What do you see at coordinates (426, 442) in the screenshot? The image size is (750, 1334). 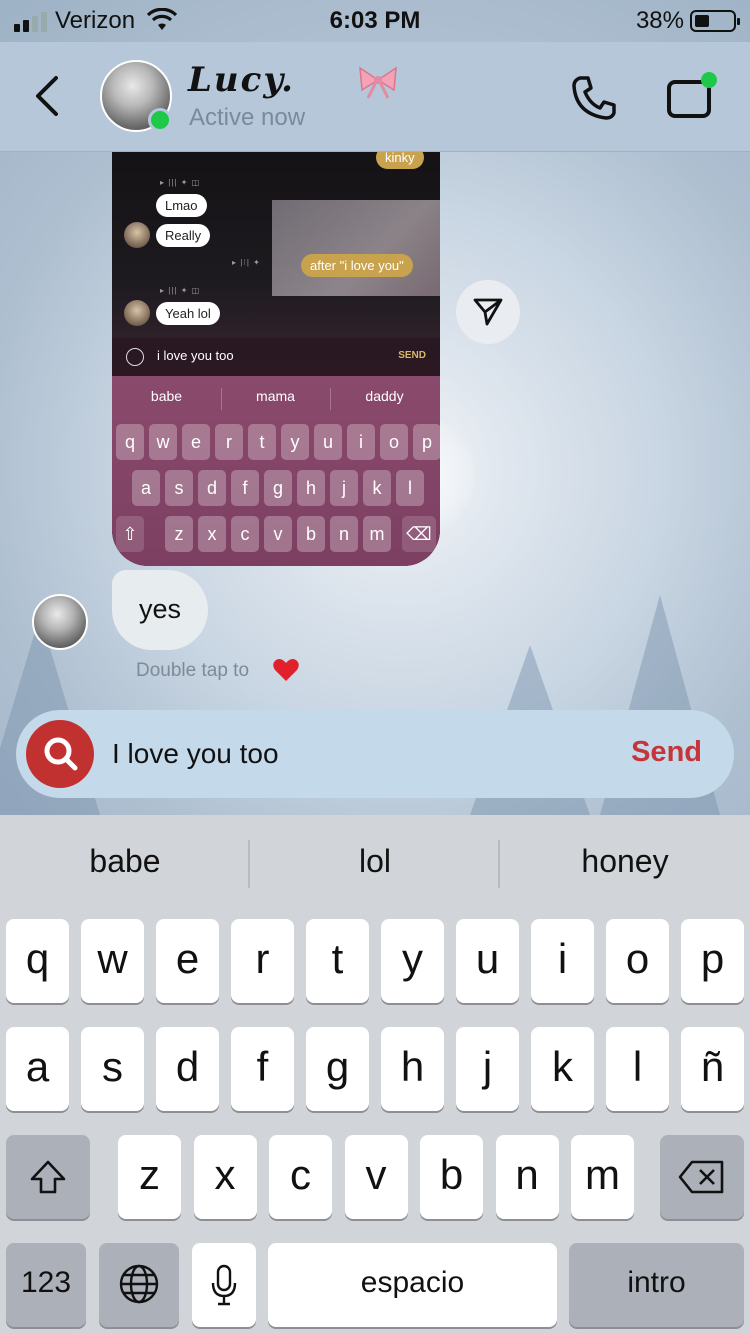 I see `screenshot-key: p` at bounding box center [426, 442].